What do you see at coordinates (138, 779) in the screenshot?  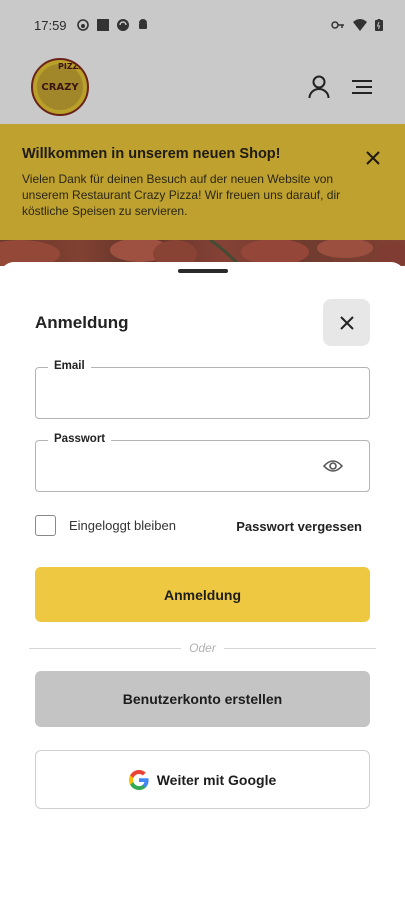 I see `google-icon` at bounding box center [138, 779].